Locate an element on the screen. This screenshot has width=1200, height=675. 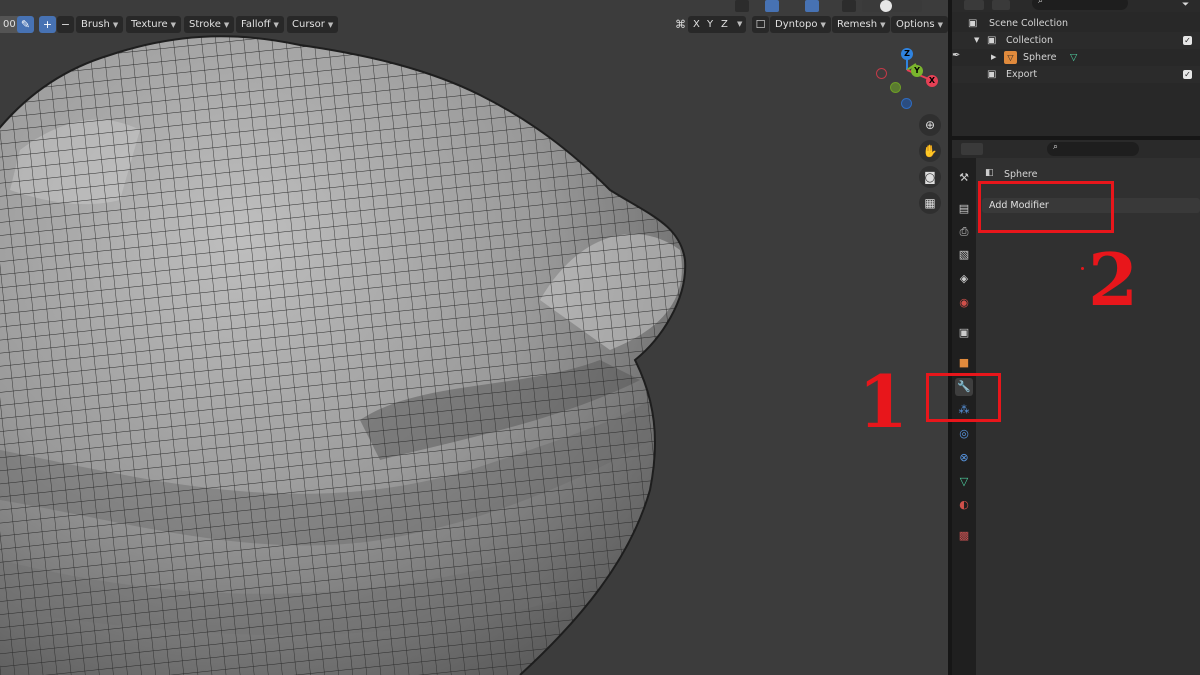
world-tab-icon: ◉ is located at coordinates (964, 303).